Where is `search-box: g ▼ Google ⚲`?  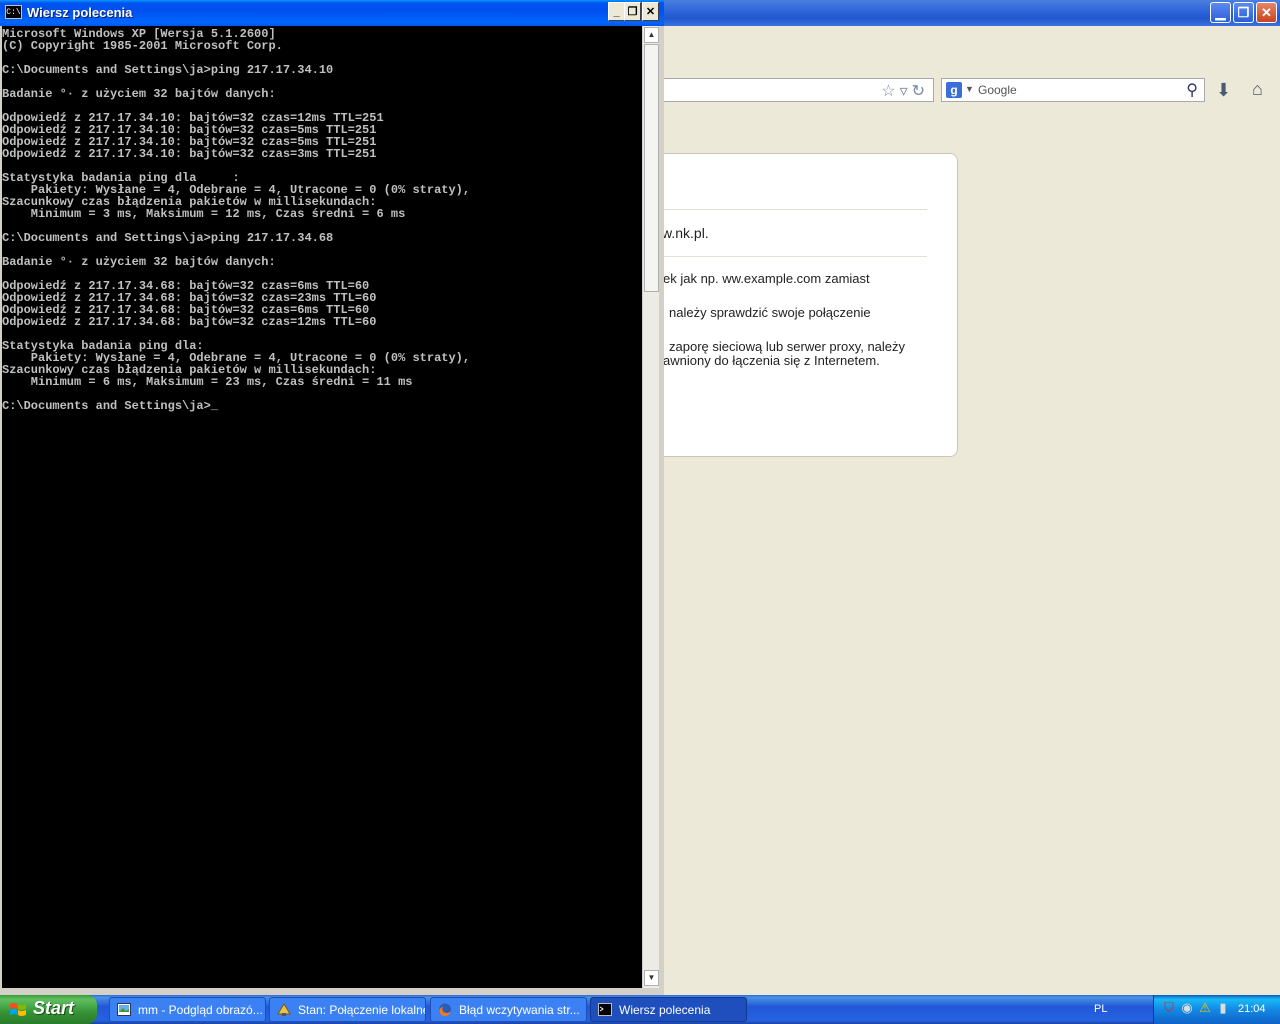
search-box: g ▼ Google ⚲ is located at coordinates (1073, 90).